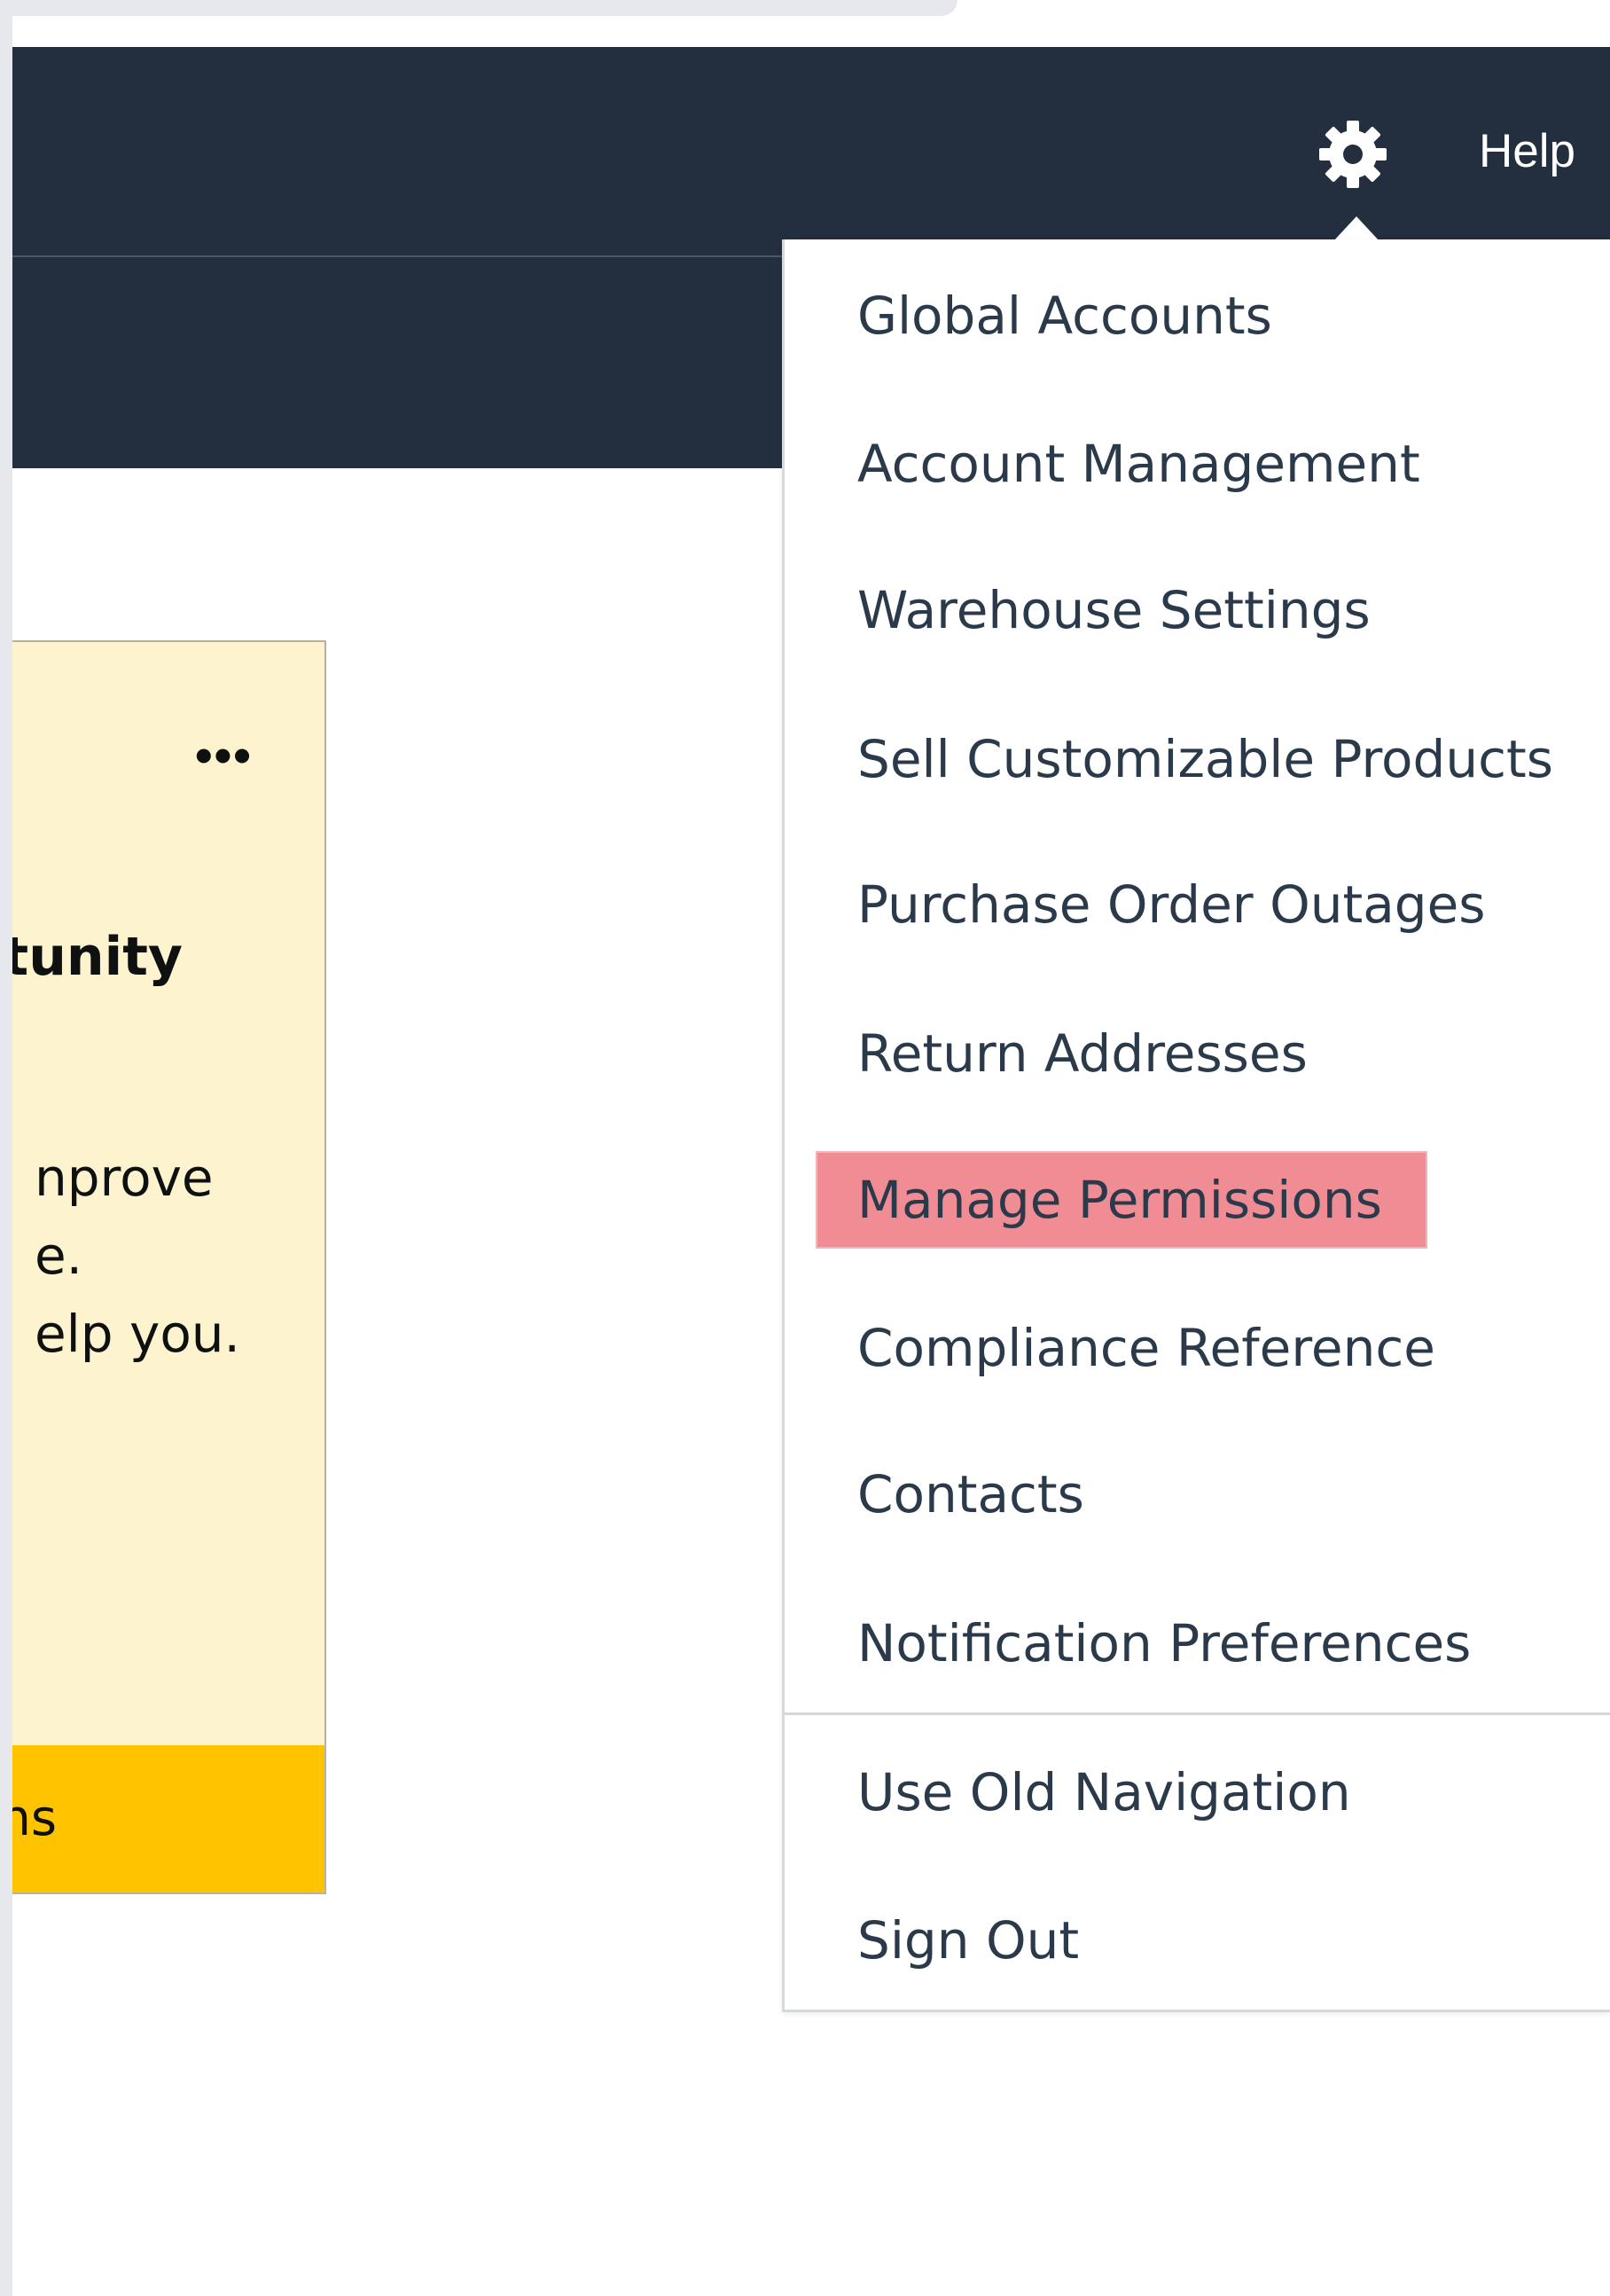 This screenshot has height=2296, width=1610. What do you see at coordinates (1527, 151) in the screenshot?
I see `help-link: Help` at bounding box center [1527, 151].